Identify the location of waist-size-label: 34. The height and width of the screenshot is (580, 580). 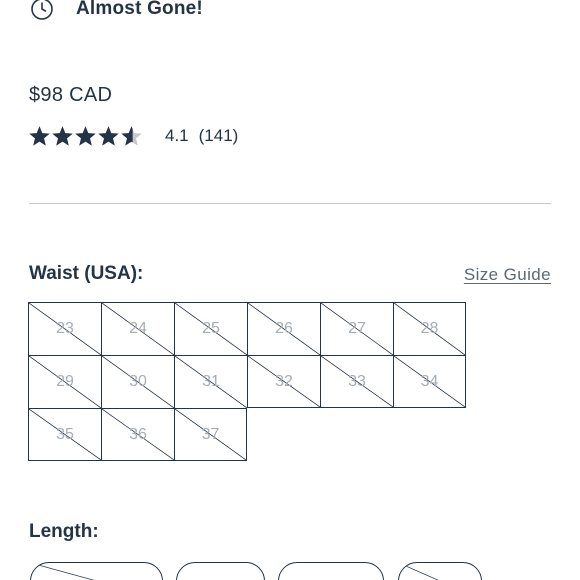
(429, 381).